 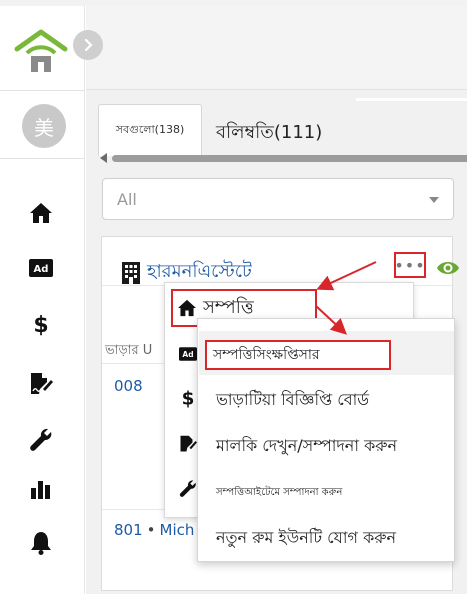 What do you see at coordinates (306, 538) in the screenshot?
I see `menu-item-add-room-unit: নতুন রুম ইউনটি যোগ করুন` at bounding box center [306, 538].